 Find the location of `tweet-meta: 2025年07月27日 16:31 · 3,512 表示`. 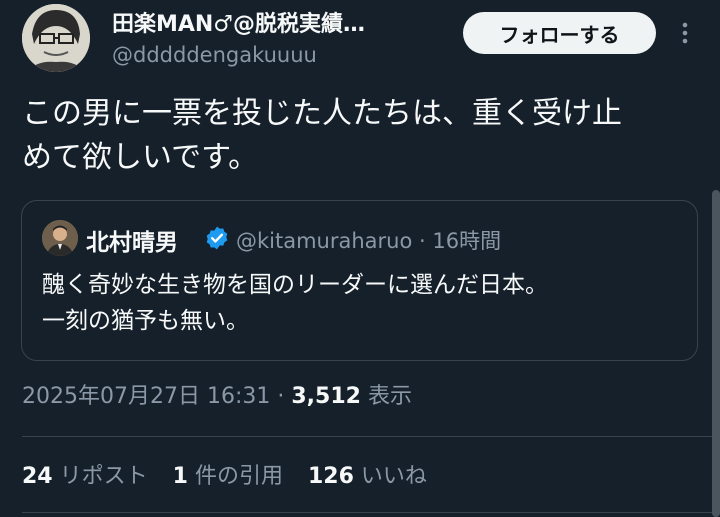

tweet-meta: 2025年07月27日 16:31 · 3,512 表示 is located at coordinates (217, 394).